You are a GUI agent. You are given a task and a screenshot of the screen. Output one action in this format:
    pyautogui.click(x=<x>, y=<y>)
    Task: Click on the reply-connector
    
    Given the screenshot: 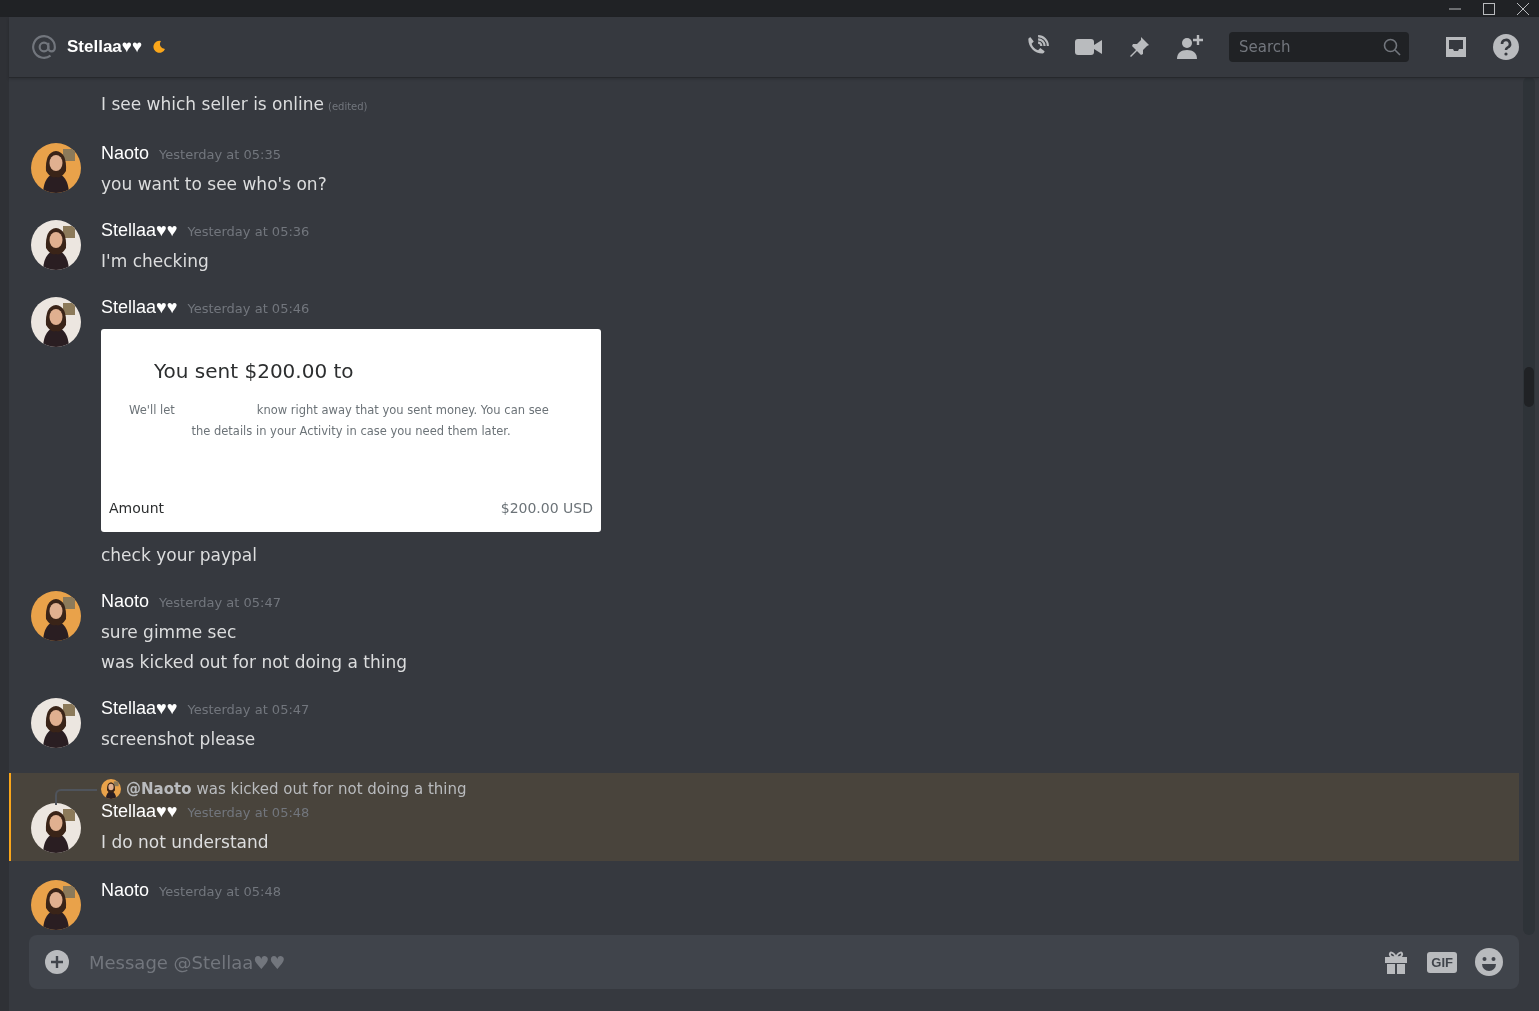 What is the action you would take?
    pyautogui.click(x=76, y=797)
    